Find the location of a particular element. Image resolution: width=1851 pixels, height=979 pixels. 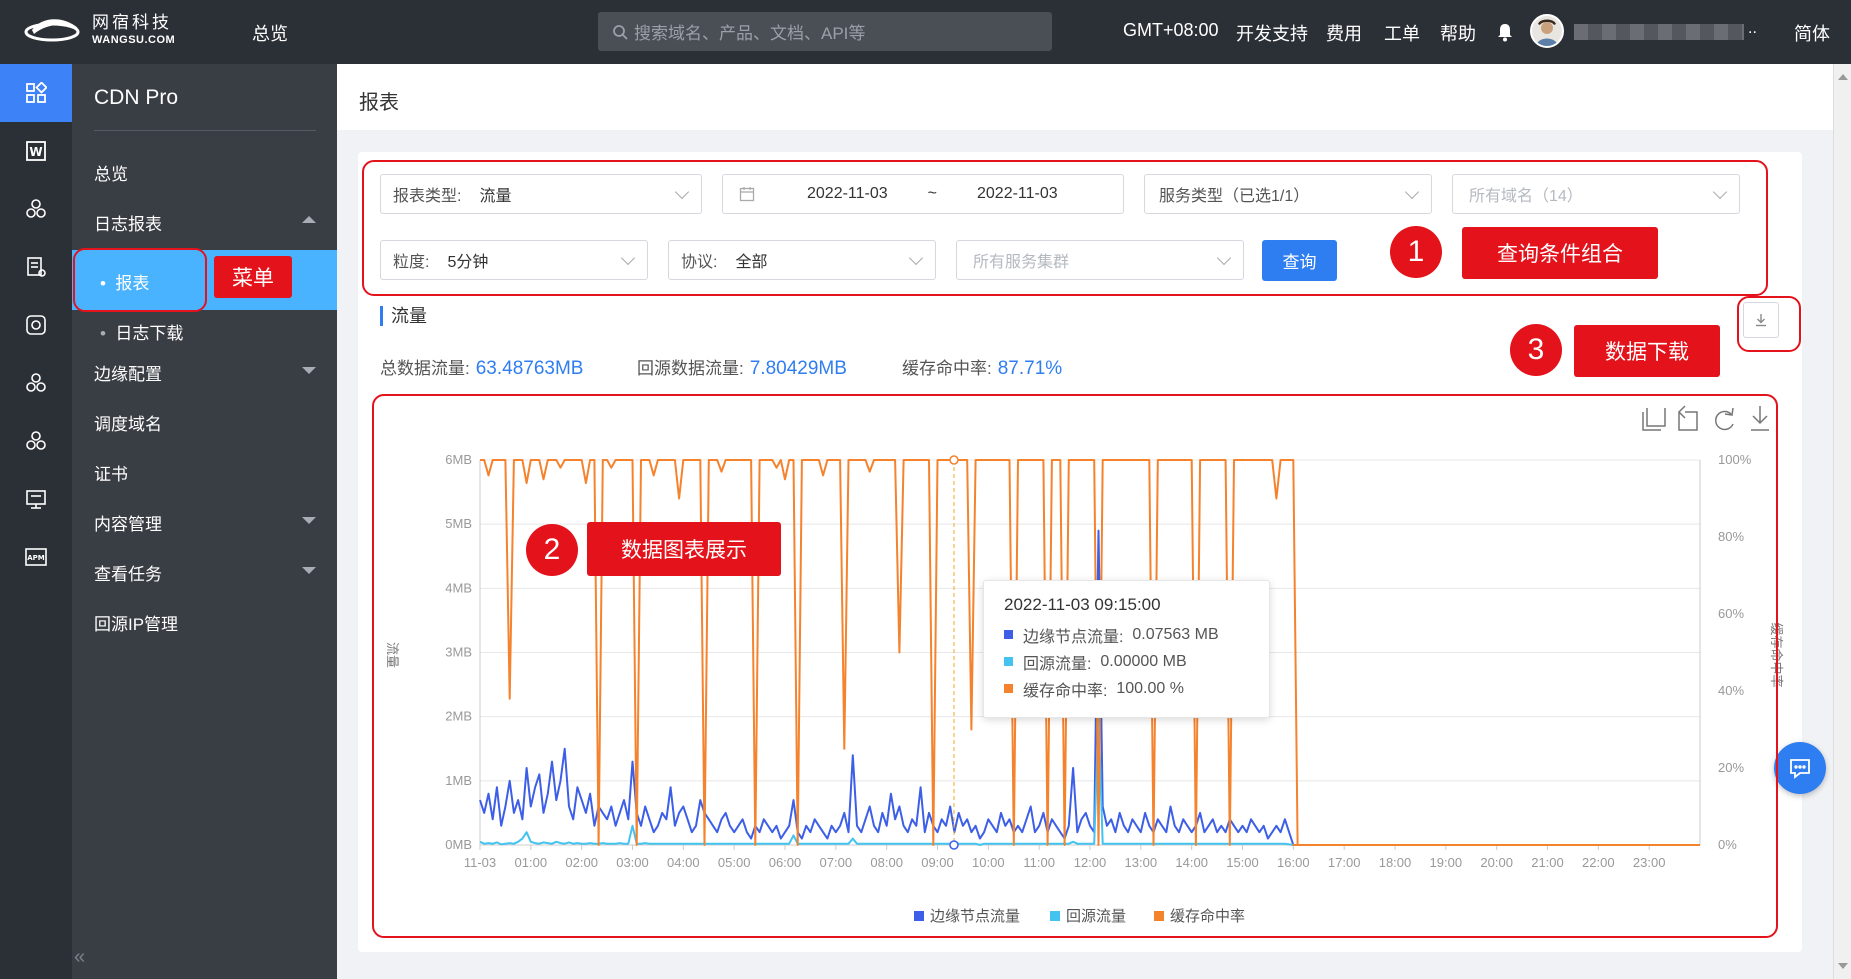

grid-icon is located at coordinates (36, 92).